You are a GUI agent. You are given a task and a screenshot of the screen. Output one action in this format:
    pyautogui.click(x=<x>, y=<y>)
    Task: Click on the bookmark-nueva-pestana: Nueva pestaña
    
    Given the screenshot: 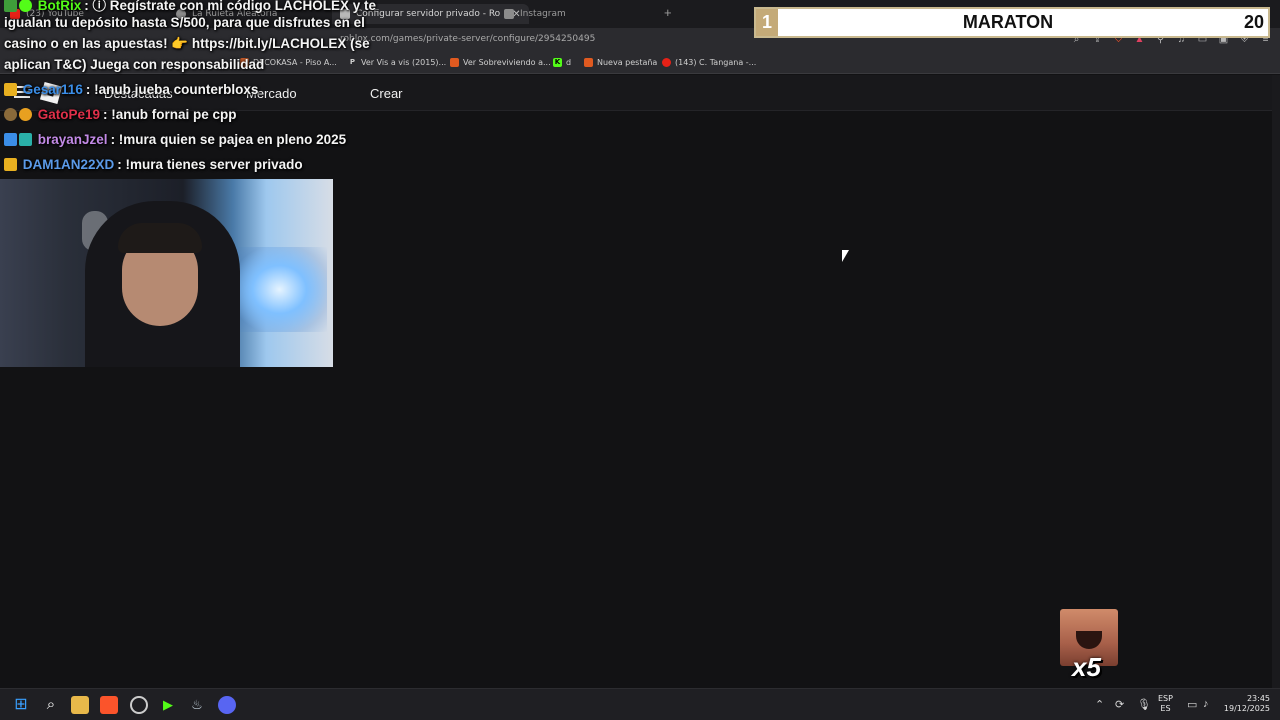 What is the action you would take?
    pyautogui.click(x=620, y=62)
    